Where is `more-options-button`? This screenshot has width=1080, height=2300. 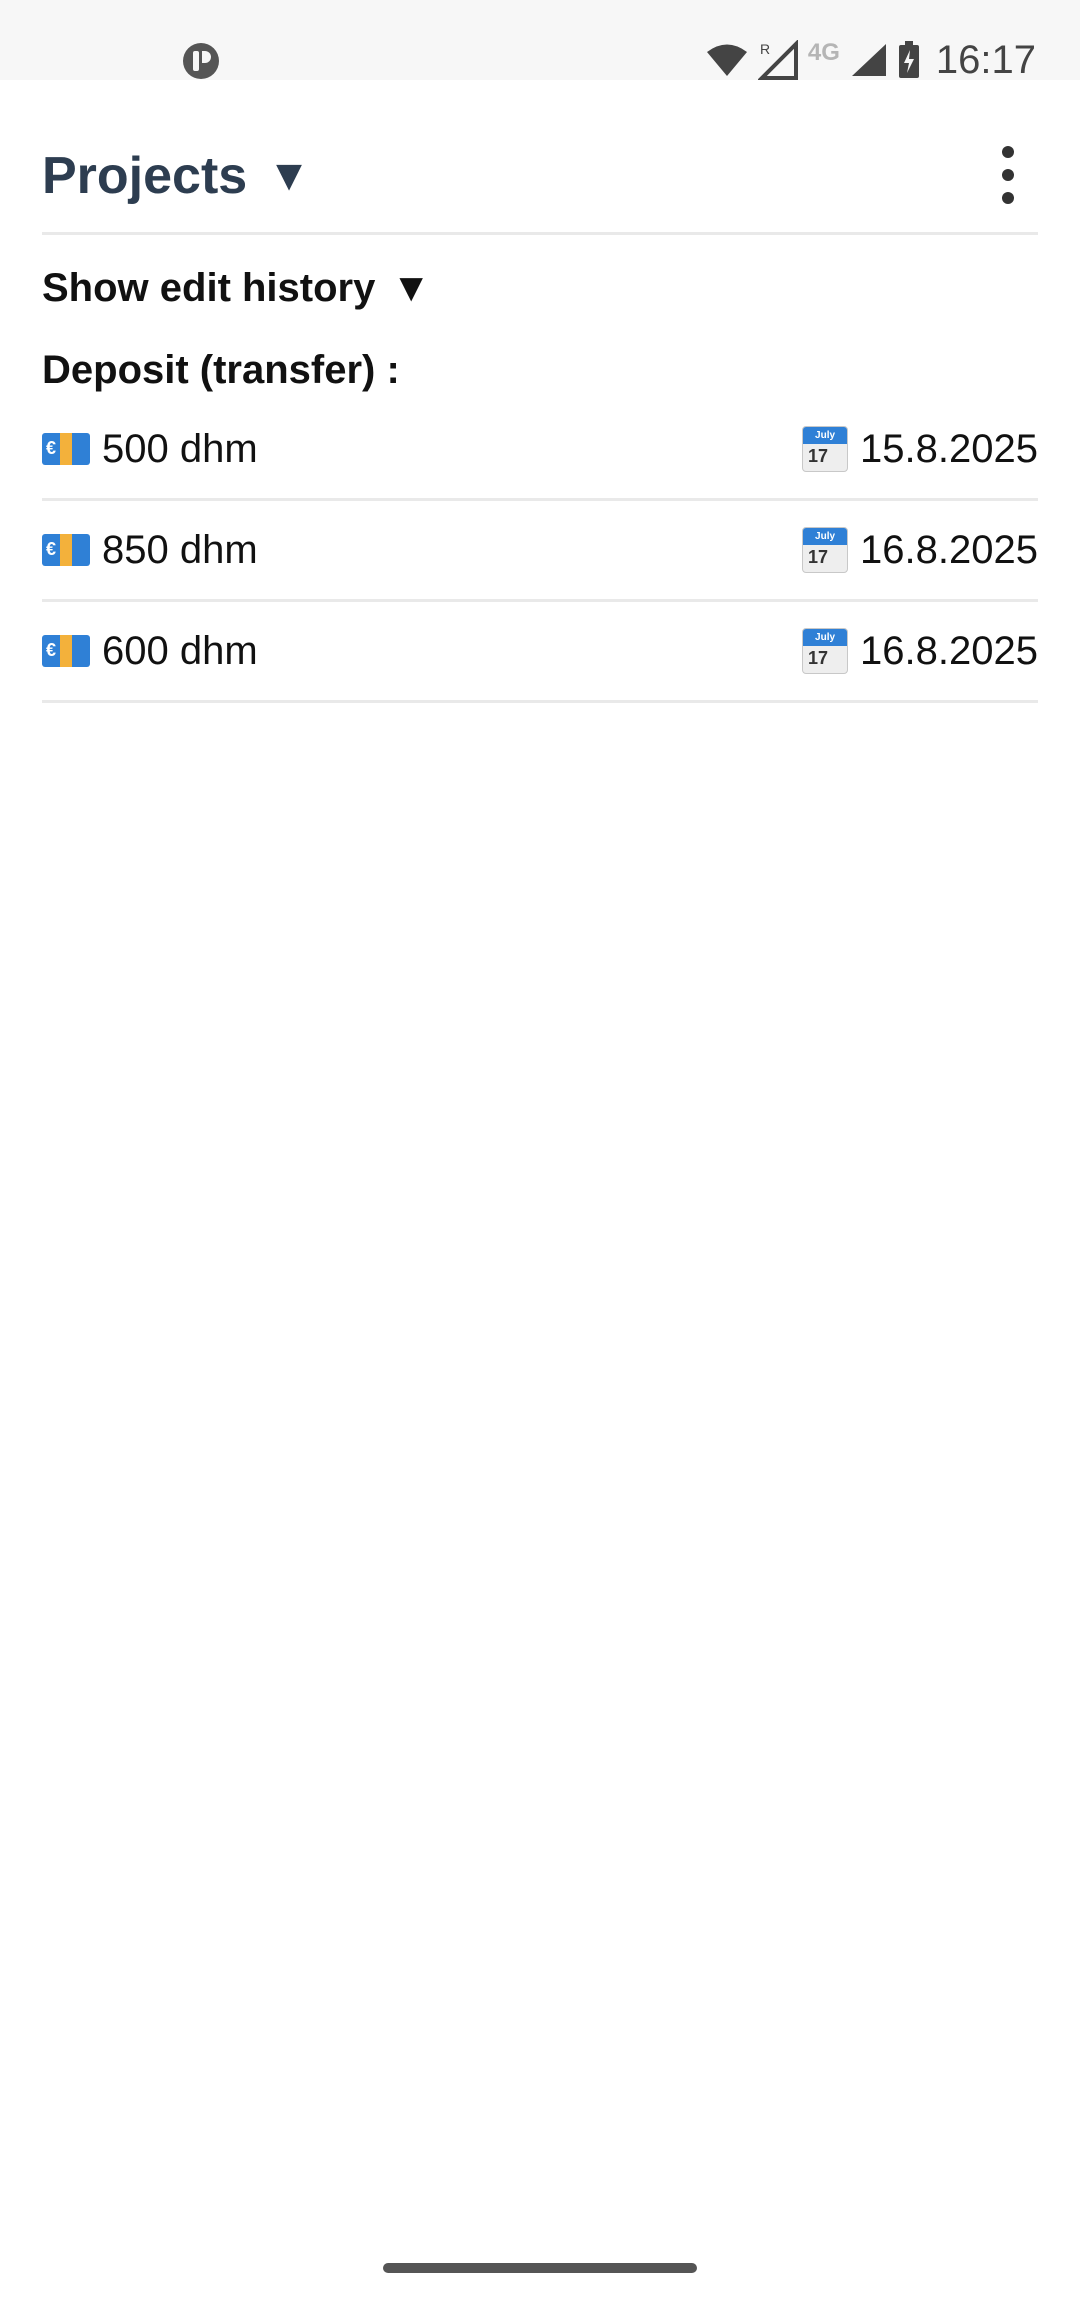
more-options-button is located at coordinates (1008, 175).